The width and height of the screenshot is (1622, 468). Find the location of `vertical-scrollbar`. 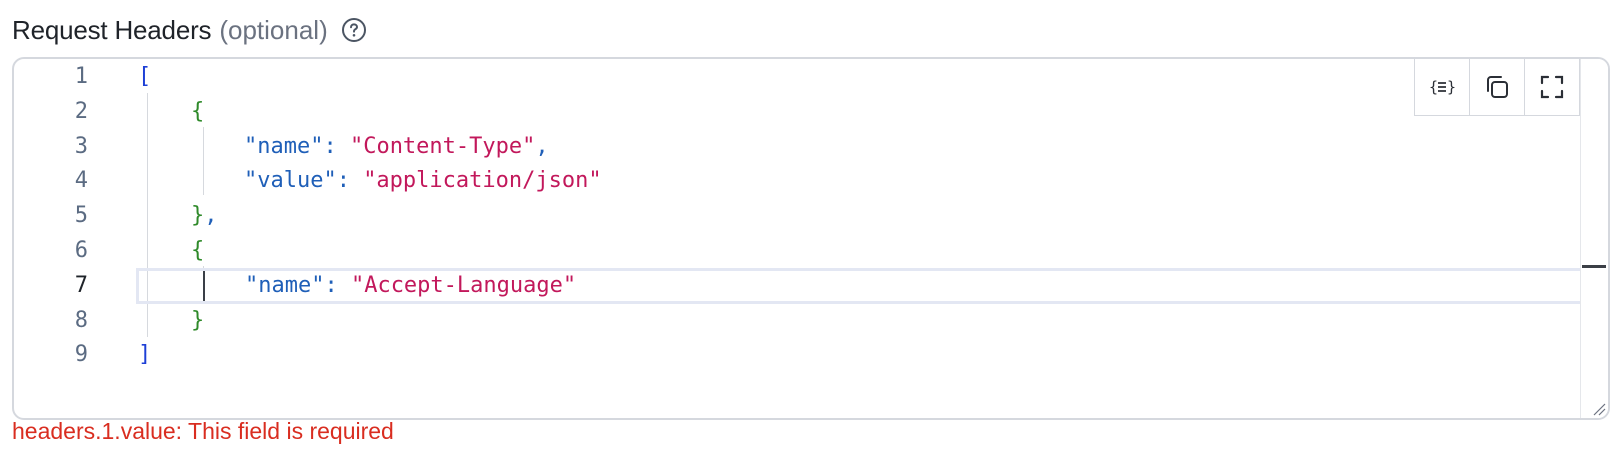

vertical-scrollbar is located at coordinates (1594, 238).